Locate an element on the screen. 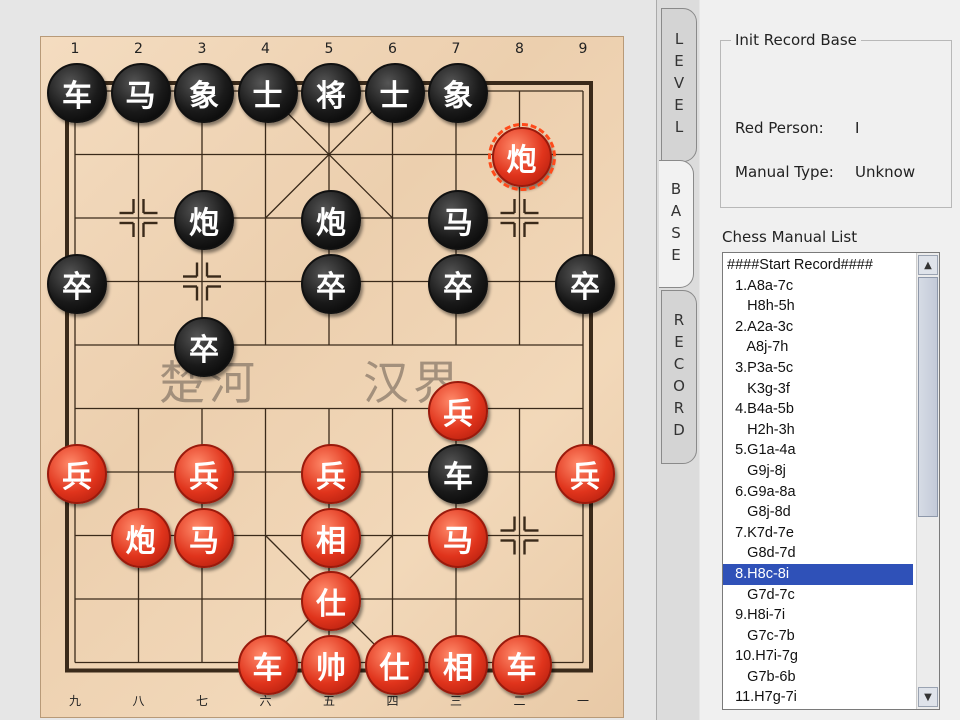 This screenshot has width=960, height=720. manual-list-item: G8d-7d is located at coordinates (818, 553).